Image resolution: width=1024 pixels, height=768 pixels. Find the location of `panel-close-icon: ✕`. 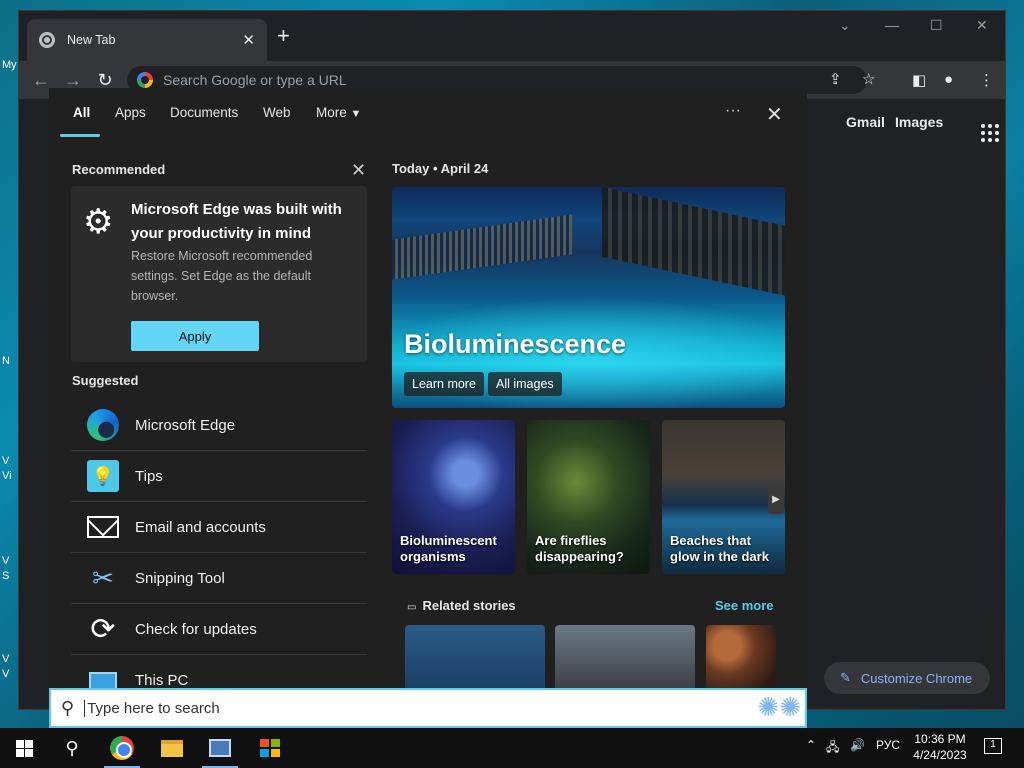

panel-close-icon: ✕ is located at coordinates (774, 114).